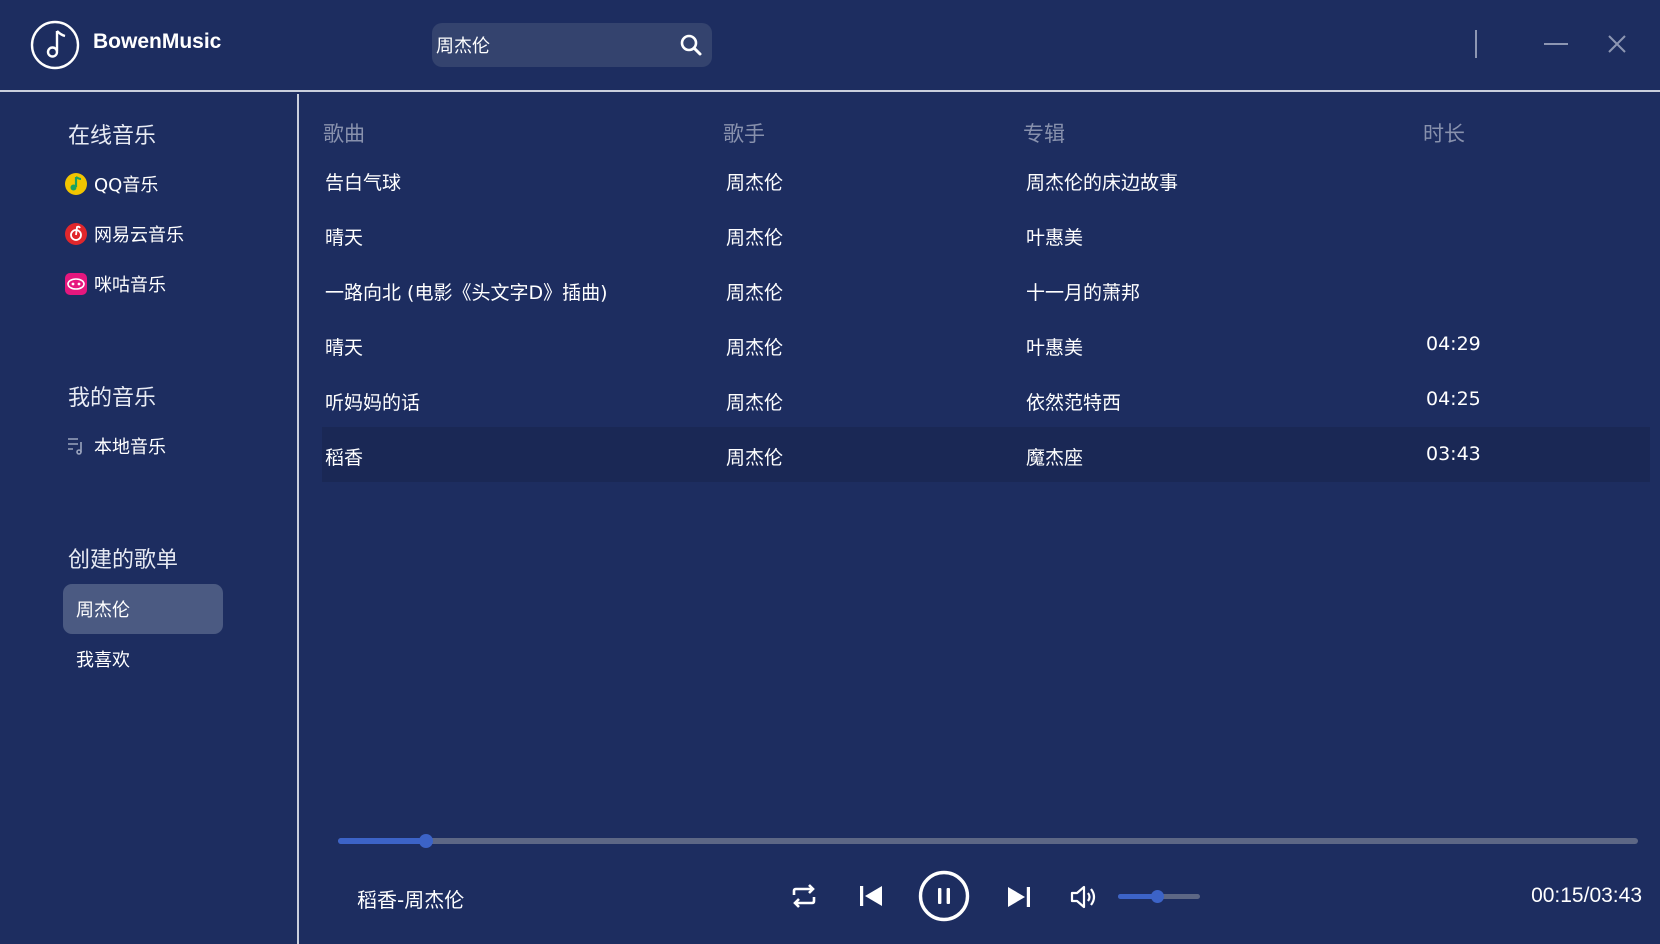  Describe the element at coordinates (1102, 183) in the screenshot. I see `song-album: 周杰伦的床边故事` at that location.